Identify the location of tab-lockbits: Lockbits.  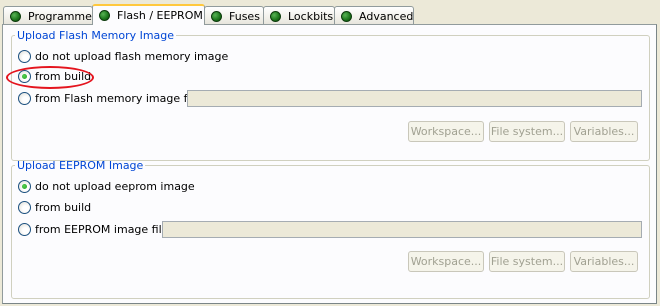
(299, 15).